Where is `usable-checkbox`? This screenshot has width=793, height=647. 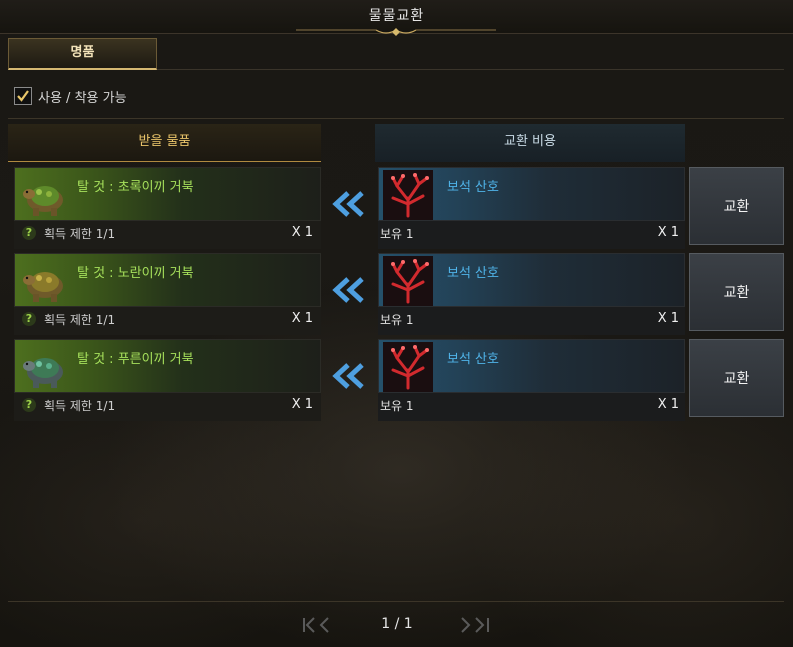 usable-checkbox is located at coordinates (23, 96).